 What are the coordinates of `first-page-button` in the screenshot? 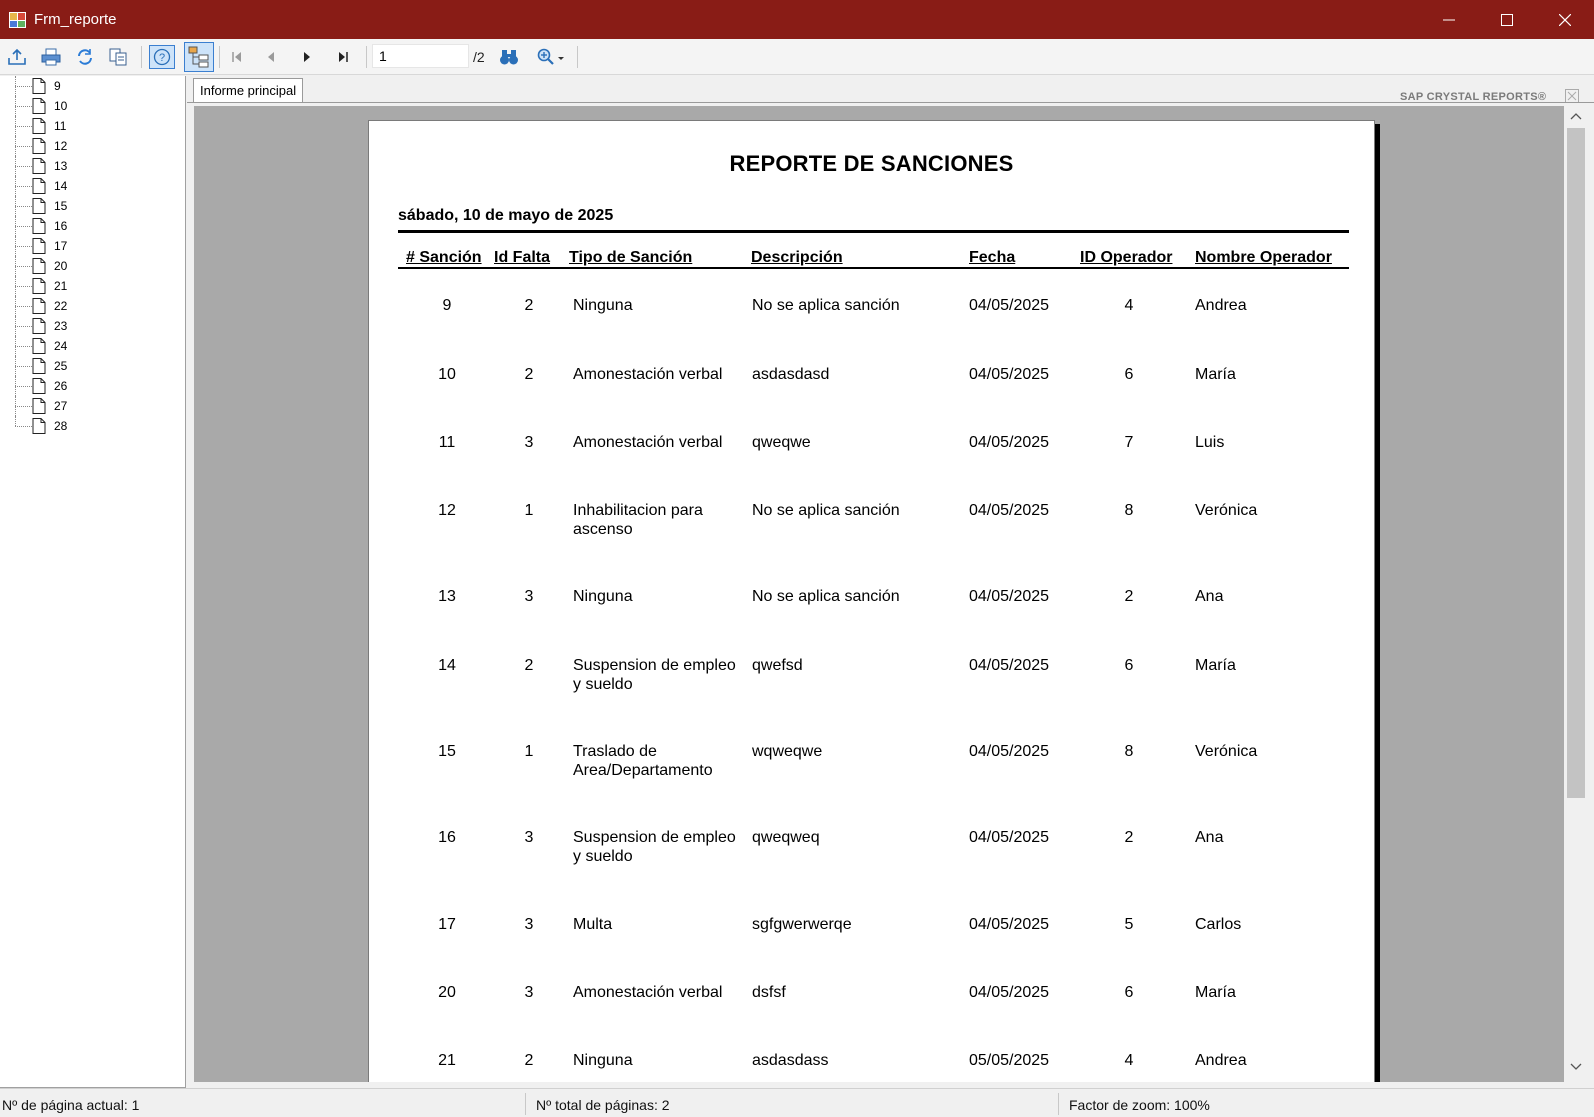 It's located at (237, 57).